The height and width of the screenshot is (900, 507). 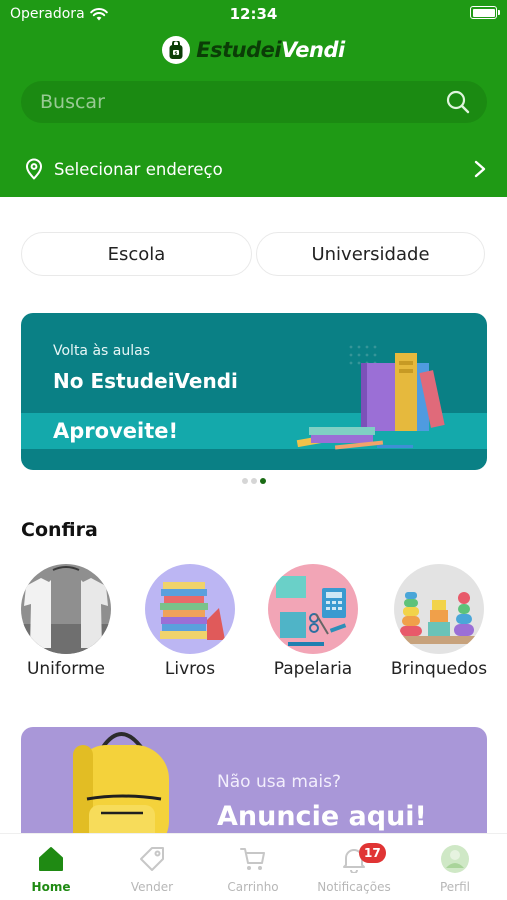 I want to click on section-title-confira: Confira, so click(x=59, y=530).